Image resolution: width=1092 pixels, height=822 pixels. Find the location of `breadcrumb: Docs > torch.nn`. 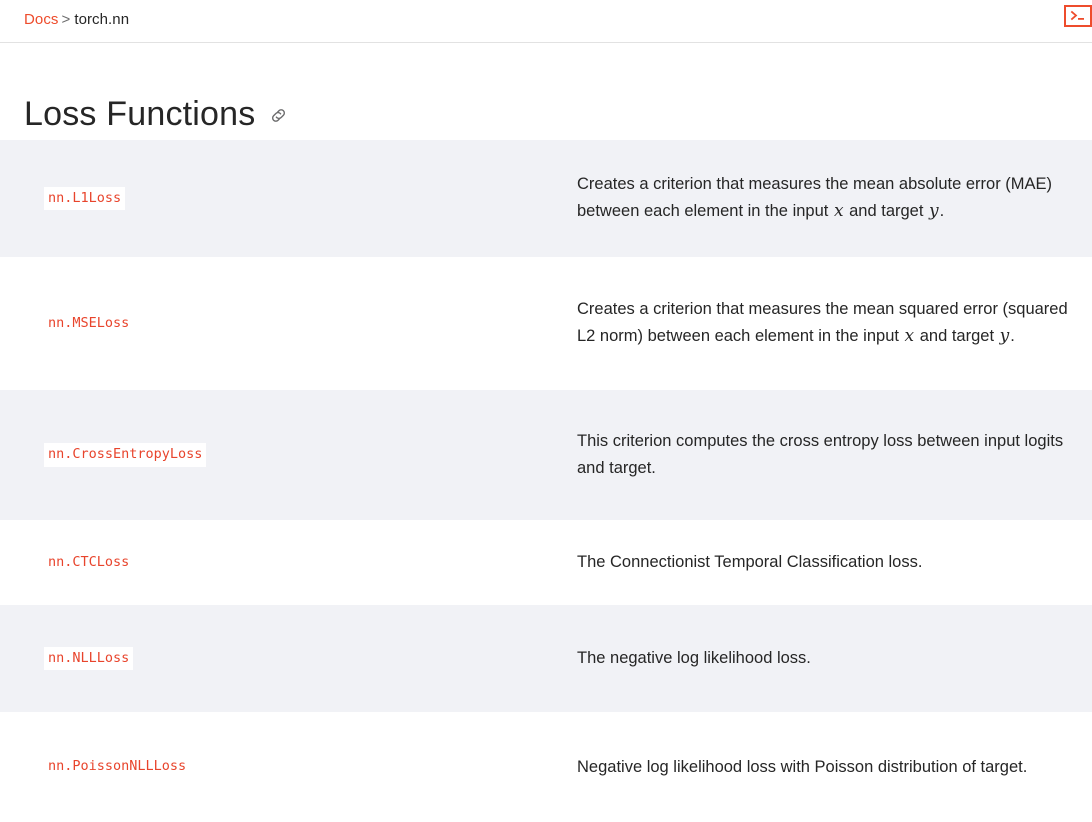

breadcrumb: Docs > torch.nn is located at coordinates (76, 19).